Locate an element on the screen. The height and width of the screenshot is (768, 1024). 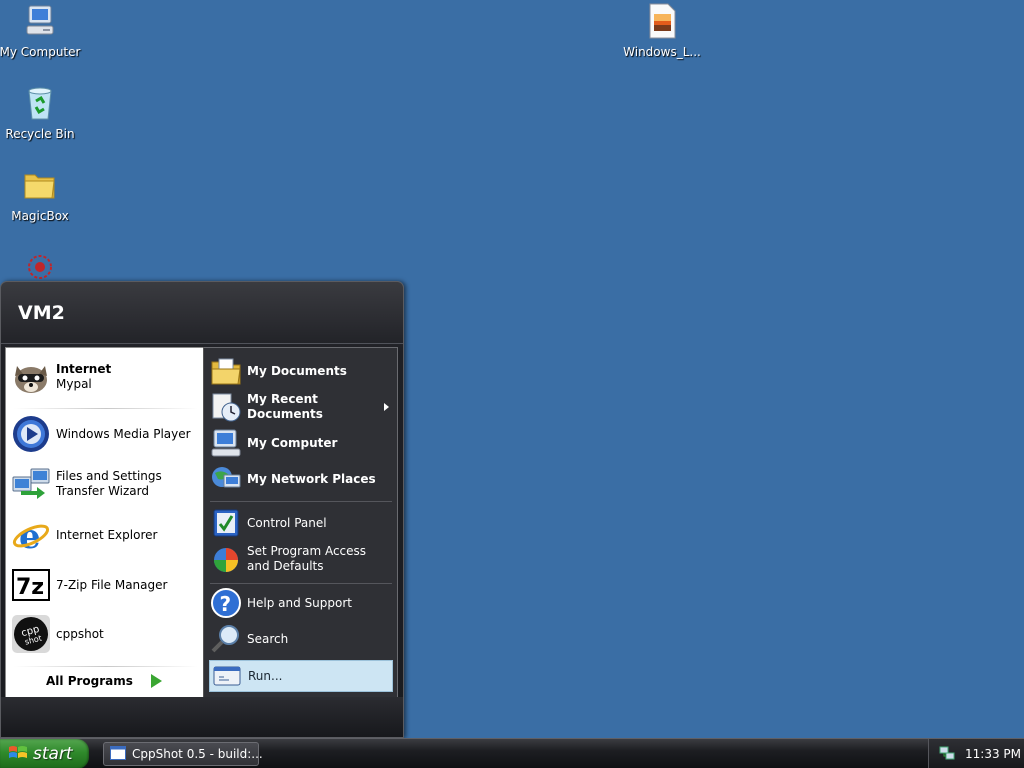
places-item-recent-documents: My Recent Documents is located at coordinates (301, 407).